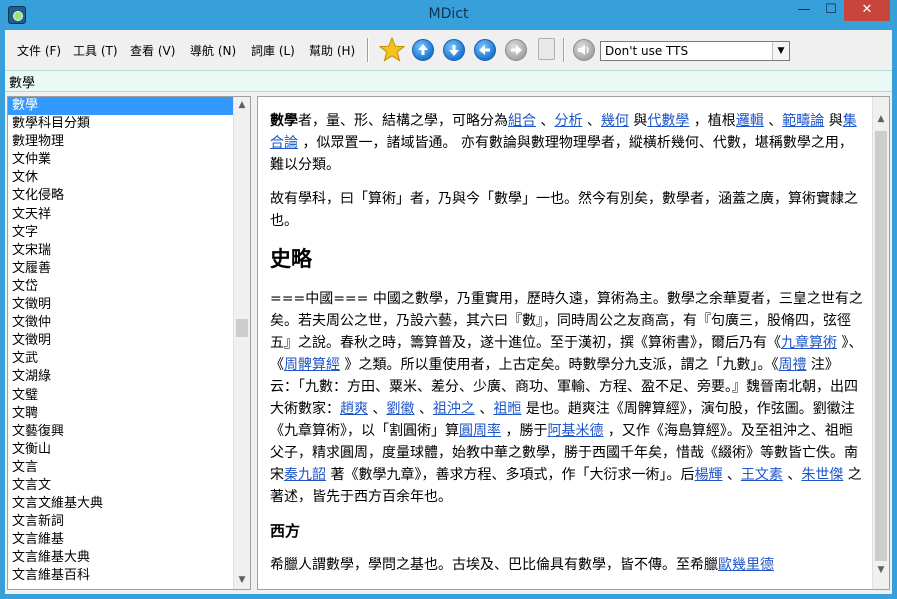 This screenshot has height=599, width=897. What do you see at coordinates (121, 287) in the screenshot?
I see `word-list-item: 文岱` at bounding box center [121, 287].